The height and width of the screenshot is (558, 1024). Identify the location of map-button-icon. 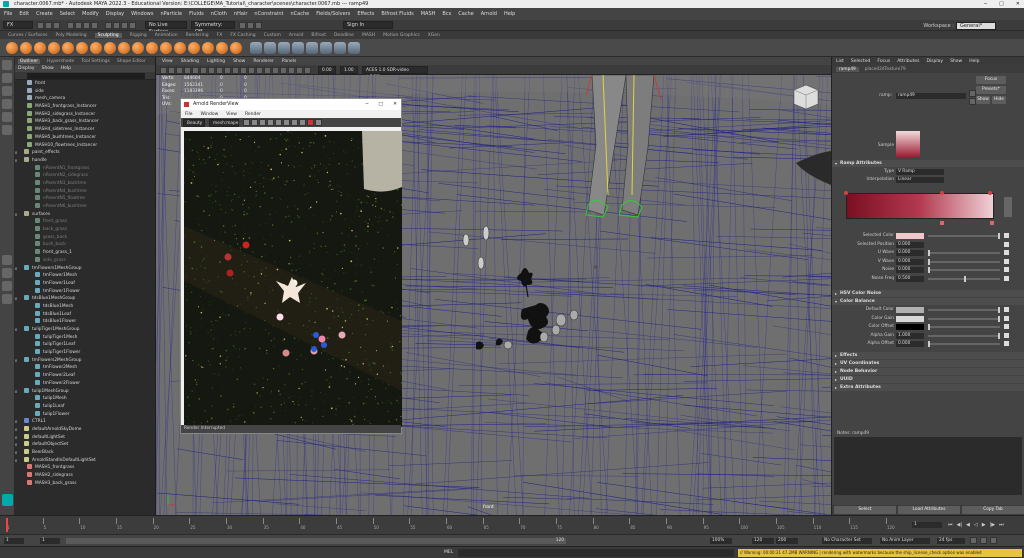
(1006, 269).